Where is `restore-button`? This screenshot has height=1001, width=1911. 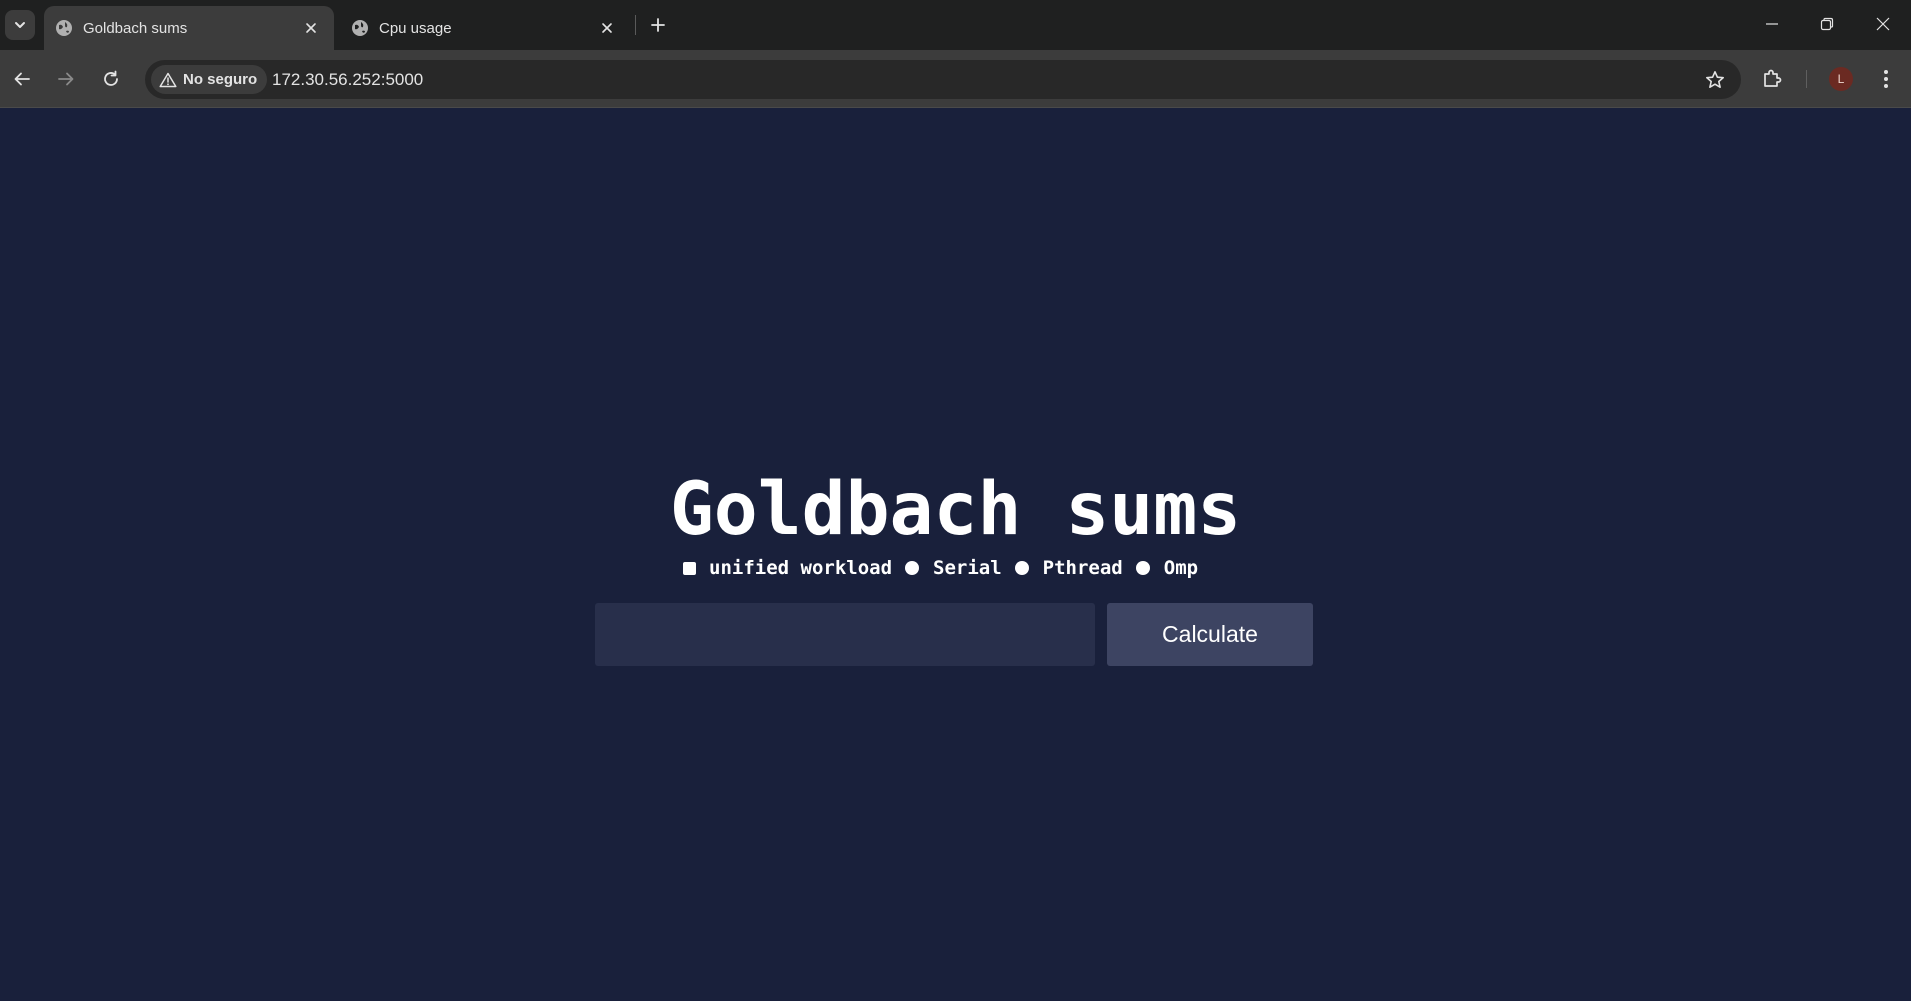
restore-button is located at coordinates (1827, 24).